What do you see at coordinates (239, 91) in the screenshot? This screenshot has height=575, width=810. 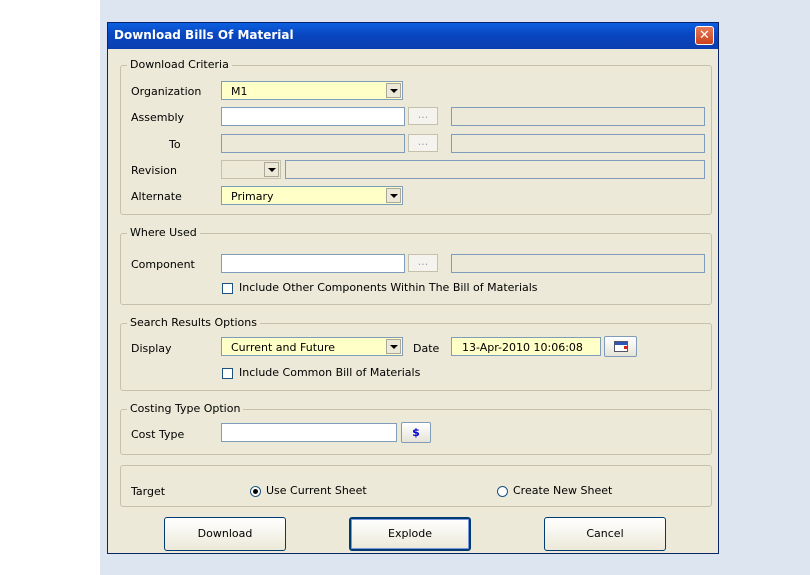 I see `organization-value: M1` at bounding box center [239, 91].